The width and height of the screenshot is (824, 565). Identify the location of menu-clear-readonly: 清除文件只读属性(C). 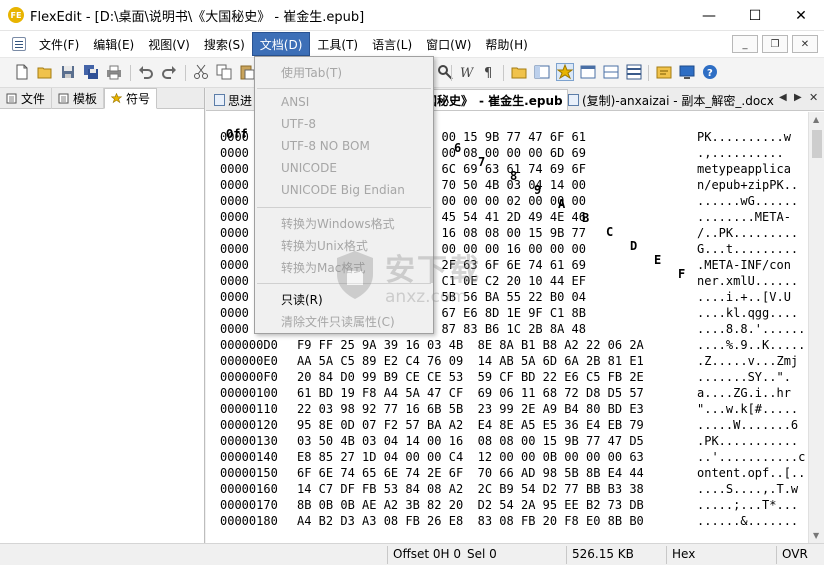
(338, 321).